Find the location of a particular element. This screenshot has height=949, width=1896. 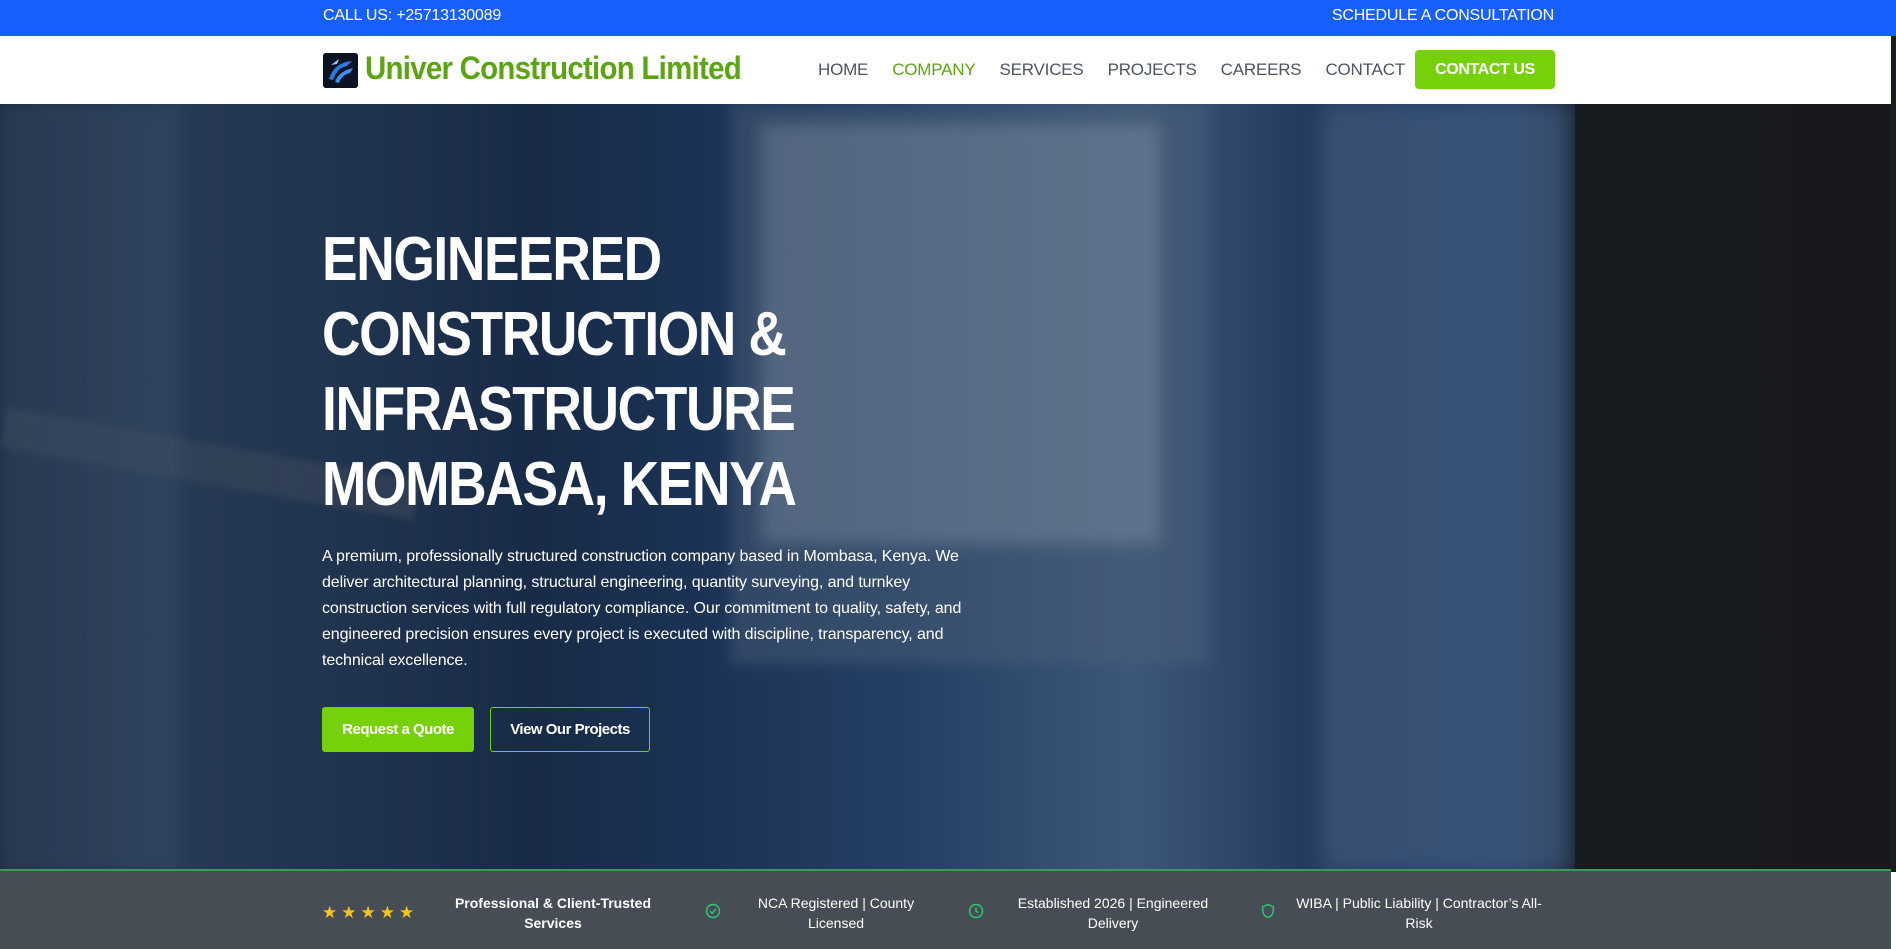

check-circle-icon is located at coordinates (713, 911).